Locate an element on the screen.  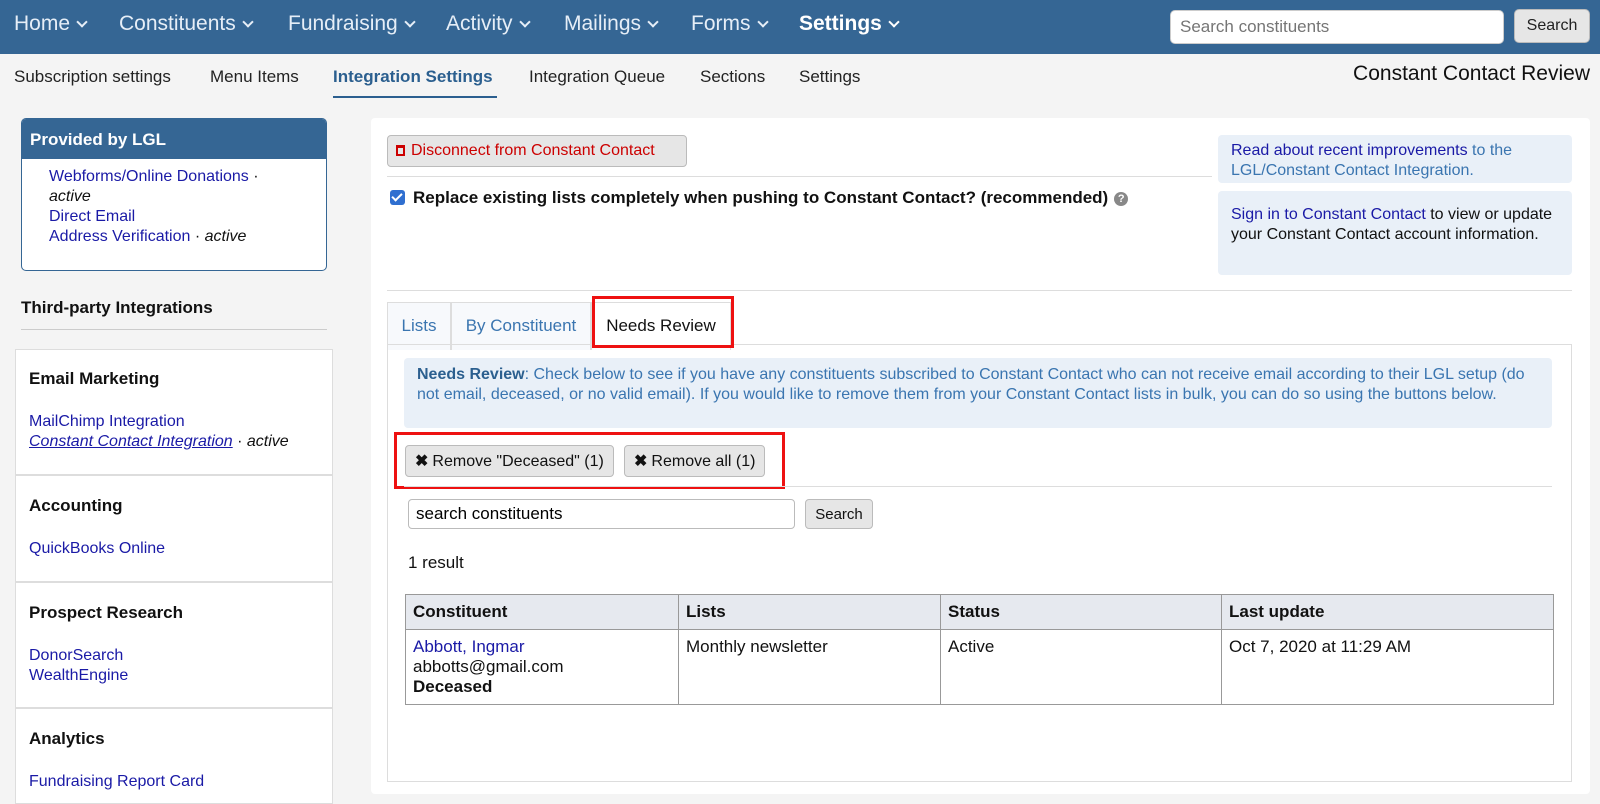
report-card-link: Fundraising Report Card is located at coordinates (116, 781).